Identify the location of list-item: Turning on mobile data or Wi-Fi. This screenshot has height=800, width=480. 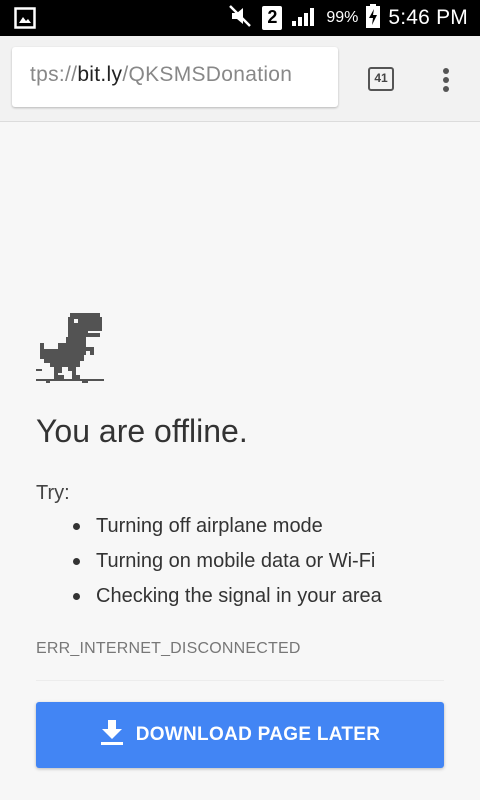
(209, 564).